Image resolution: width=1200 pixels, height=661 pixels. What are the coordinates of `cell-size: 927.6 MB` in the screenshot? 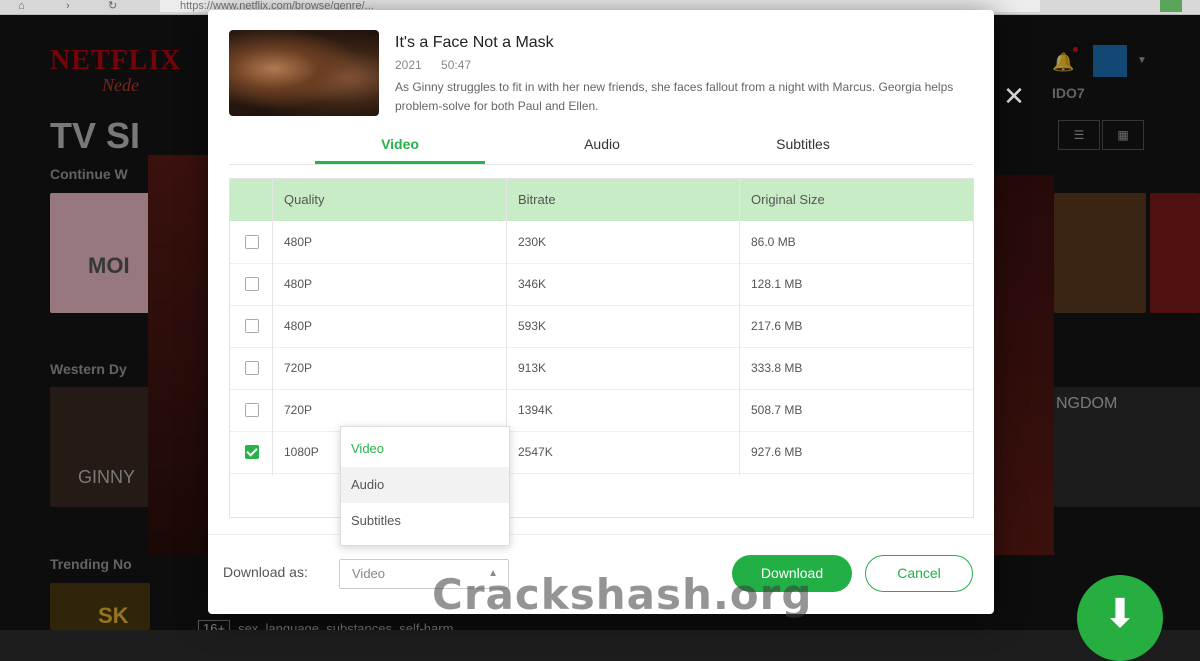 It's located at (777, 452).